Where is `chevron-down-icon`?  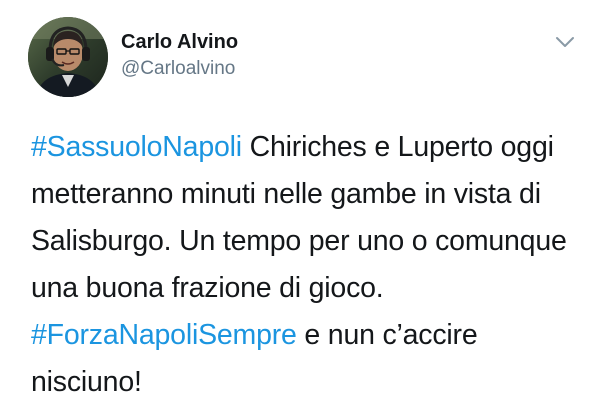 chevron-down-icon is located at coordinates (565, 42).